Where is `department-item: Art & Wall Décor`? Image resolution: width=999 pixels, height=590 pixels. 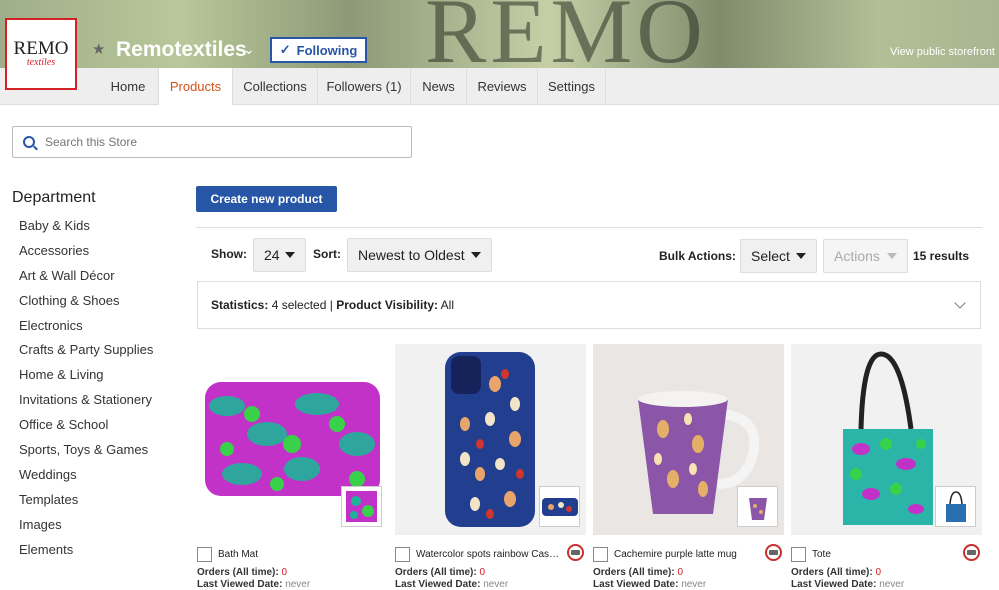 department-item: Art & Wall Décor is located at coordinates (86, 279).